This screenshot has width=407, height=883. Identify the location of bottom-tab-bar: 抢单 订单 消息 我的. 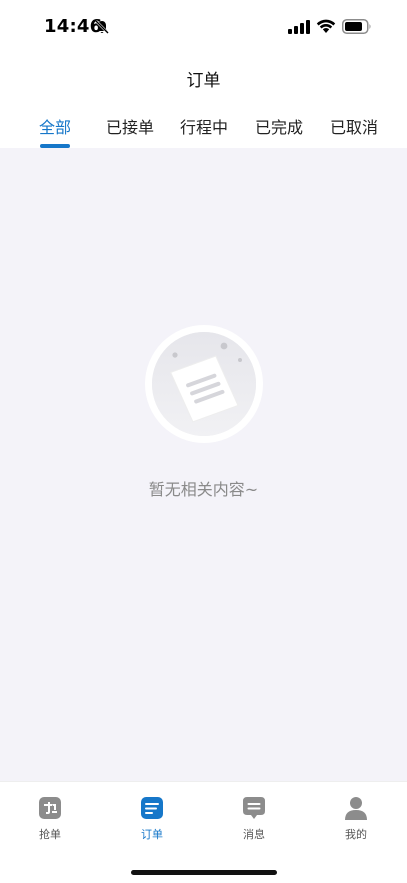
(203, 832).